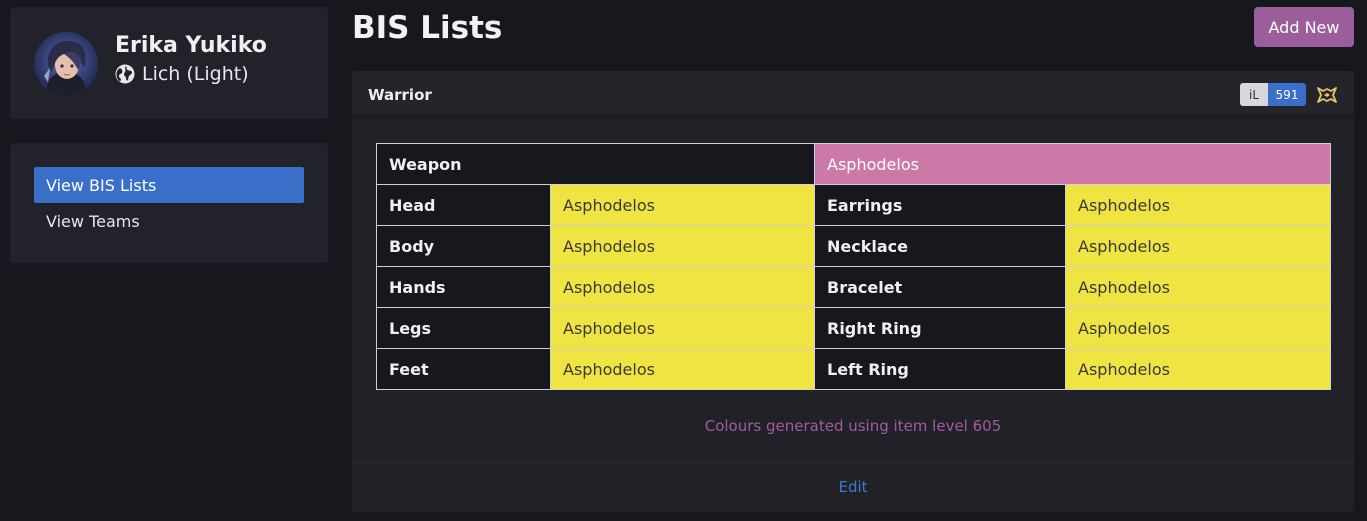 Image resolution: width=1367 pixels, height=521 pixels. What do you see at coordinates (940, 287) in the screenshot?
I see `slot-label: Bracelet` at bounding box center [940, 287].